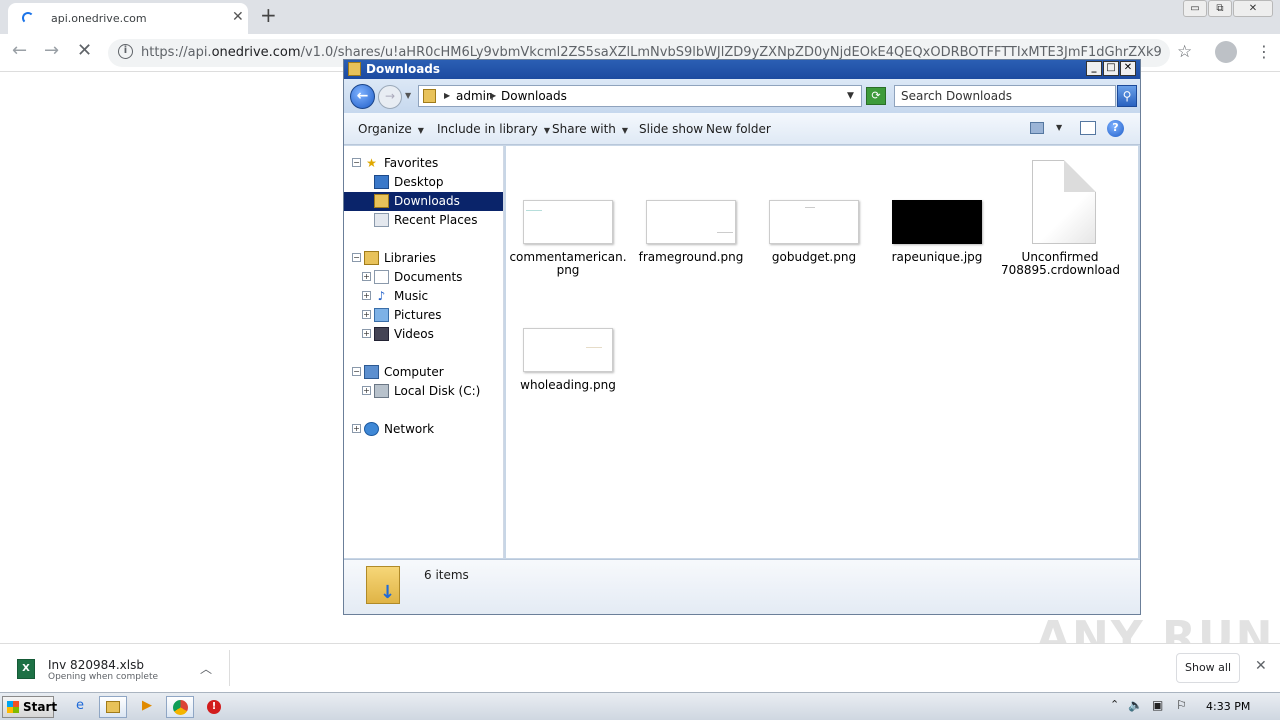  What do you see at coordinates (84, 50) in the screenshot?
I see `stop-loading-icon: ✕` at bounding box center [84, 50].